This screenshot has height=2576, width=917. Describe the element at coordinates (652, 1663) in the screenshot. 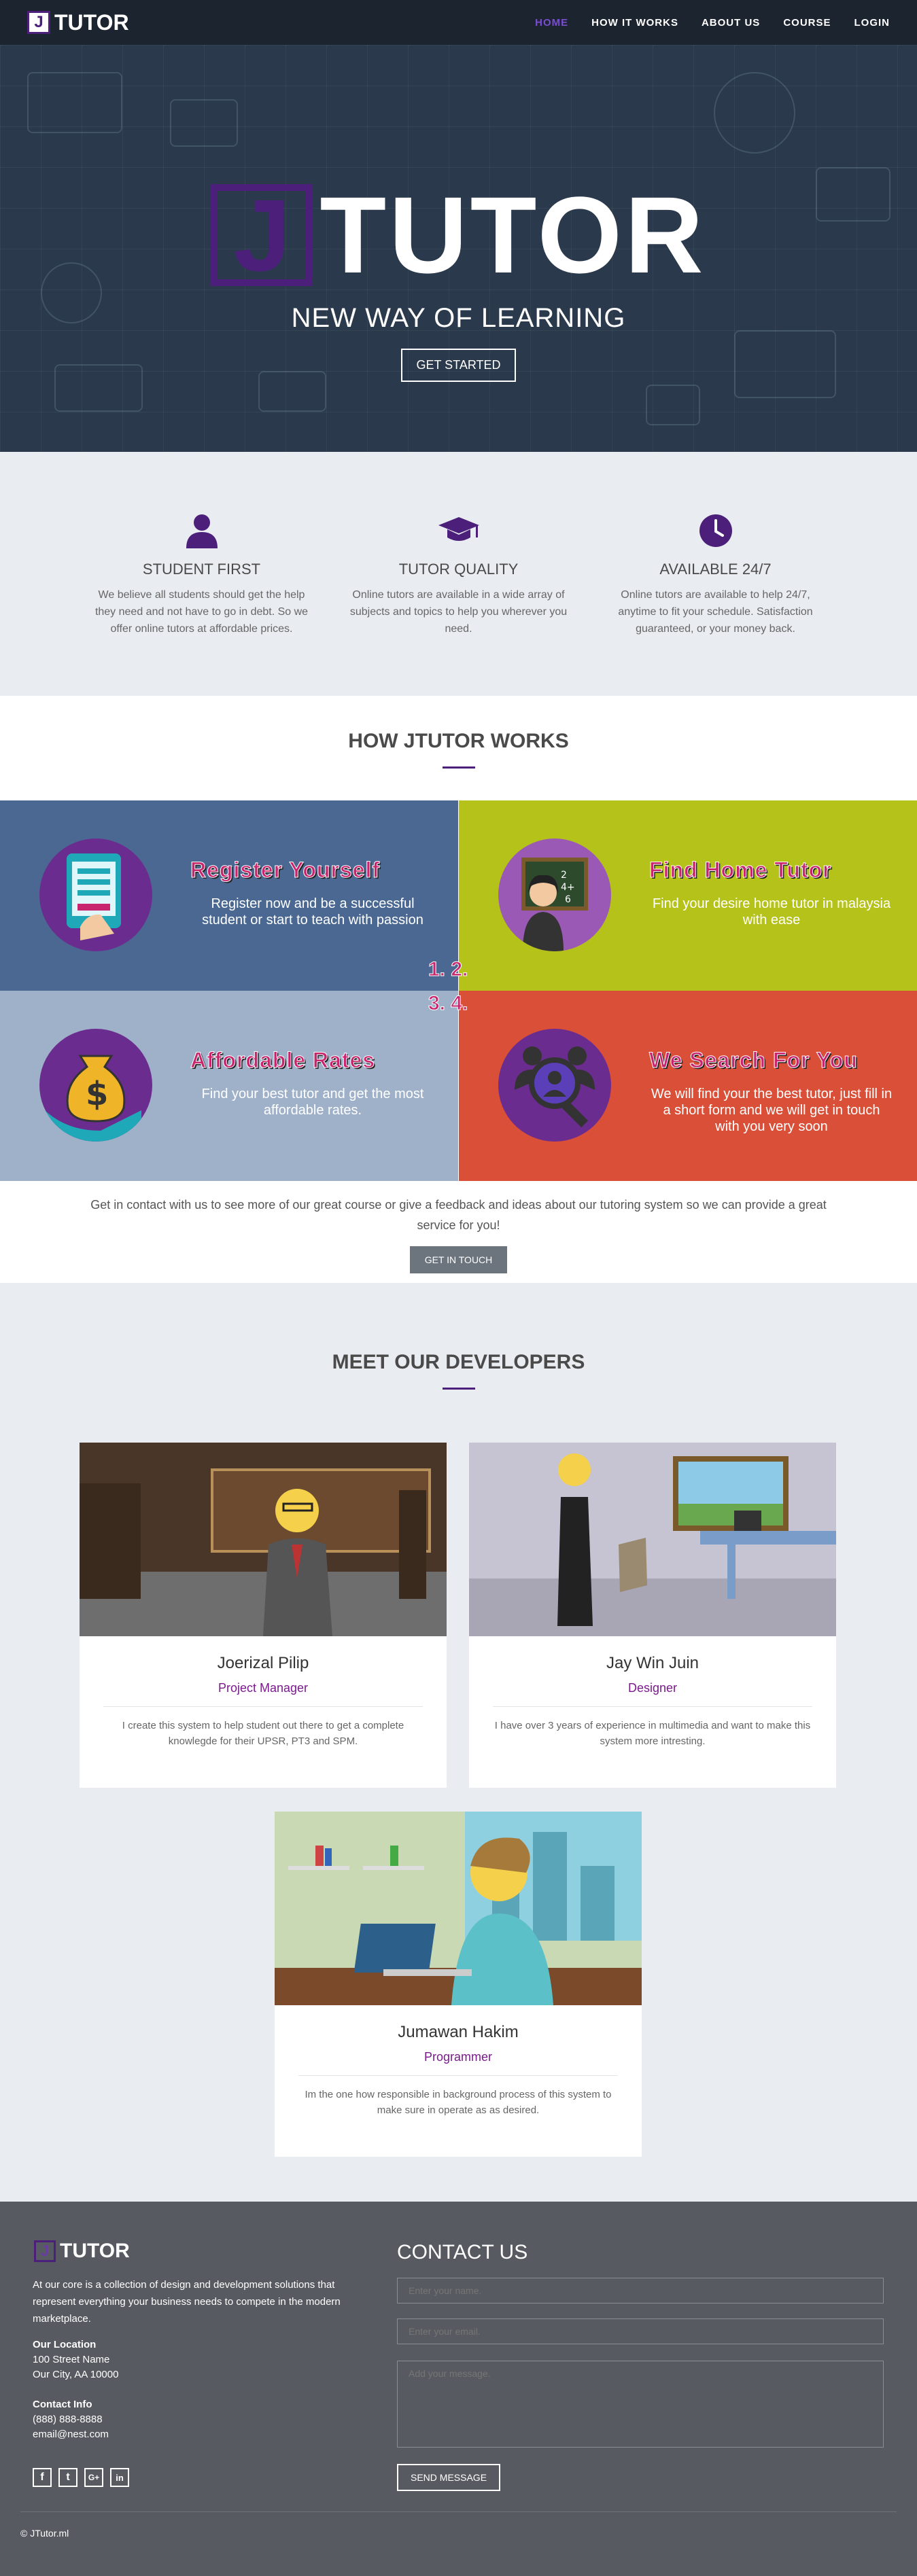

I see `developer-name: Jay Win Juin` at that location.